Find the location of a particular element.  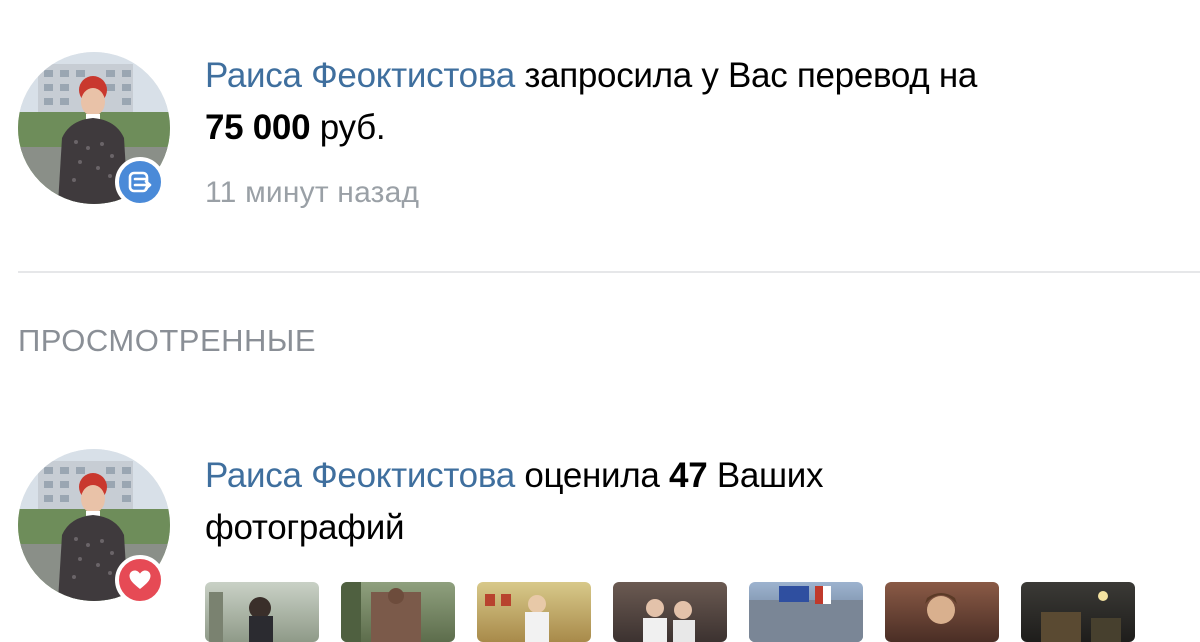

action-object: фотографий is located at coordinates (305, 527).